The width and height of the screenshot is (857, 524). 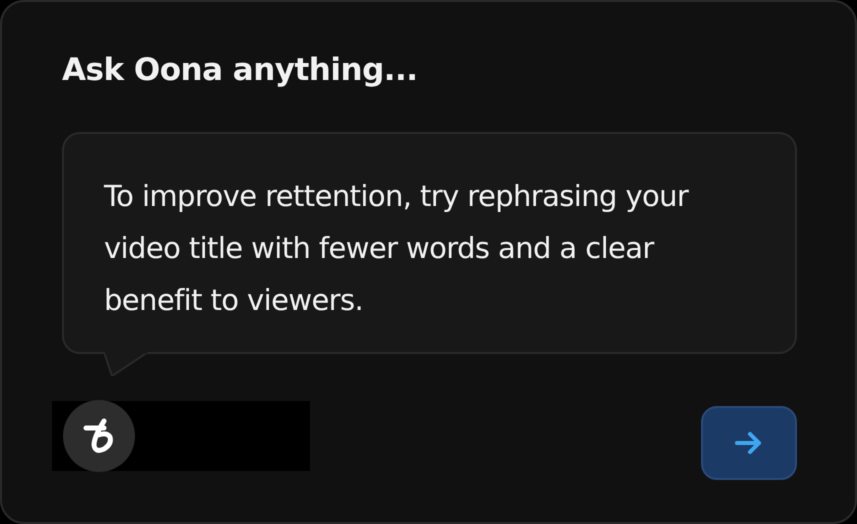 What do you see at coordinates (99, 436) in the screenshot?
I see `avatar-icon` at bounding box center [99, 436].